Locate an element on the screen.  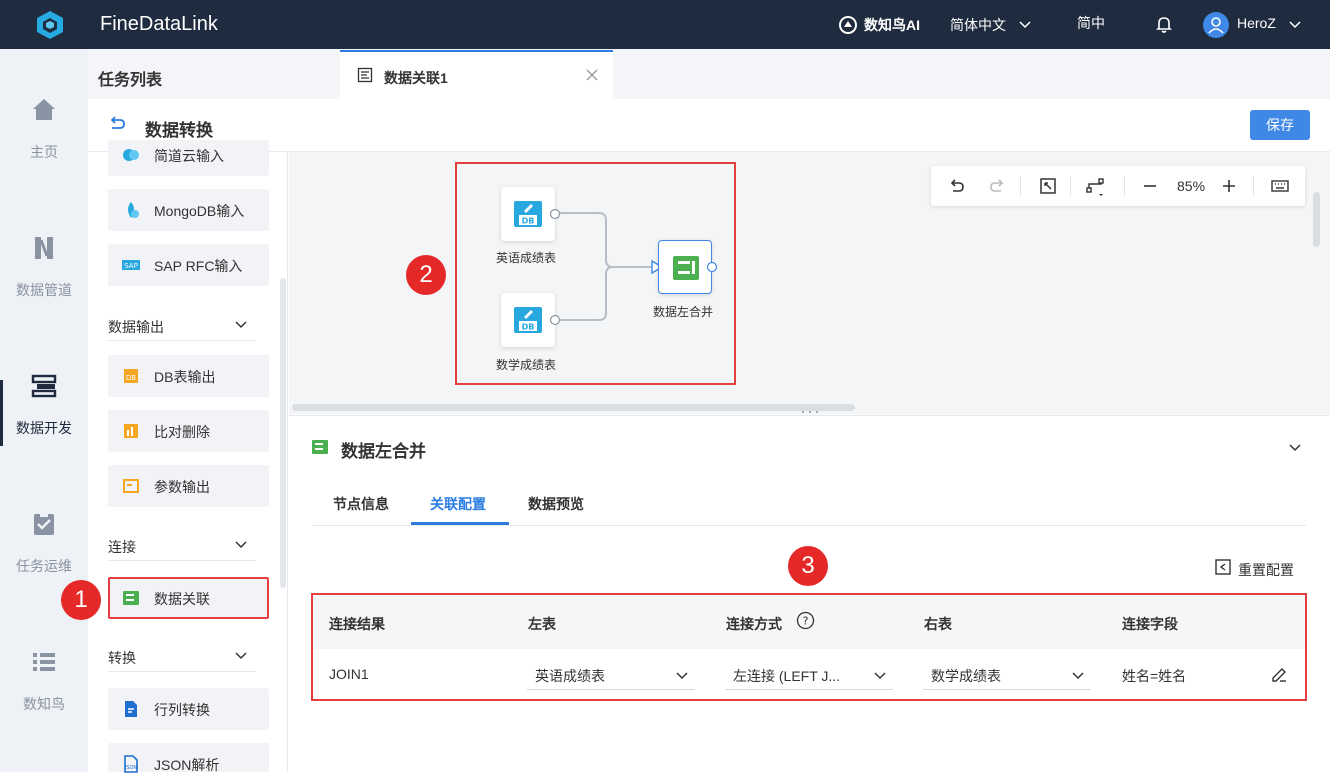
panel-title: 数据左合并 is located at coordinates (383, 451).